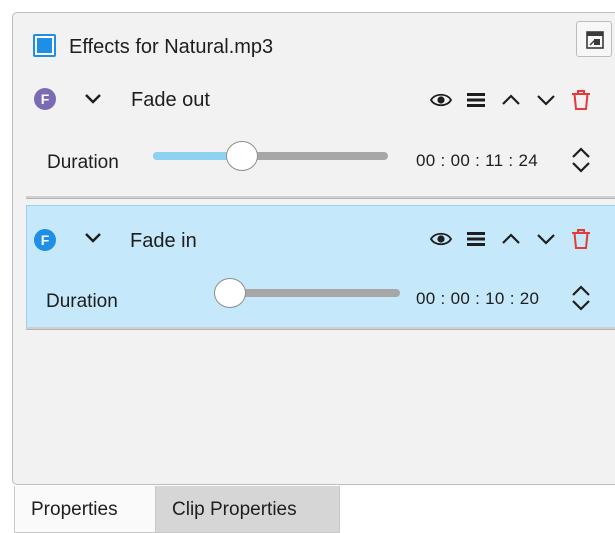  What do you see at coordinates (85, 509) in the screenshot?
I see `tab-properties: Properties` at bounding box center [85, 509].